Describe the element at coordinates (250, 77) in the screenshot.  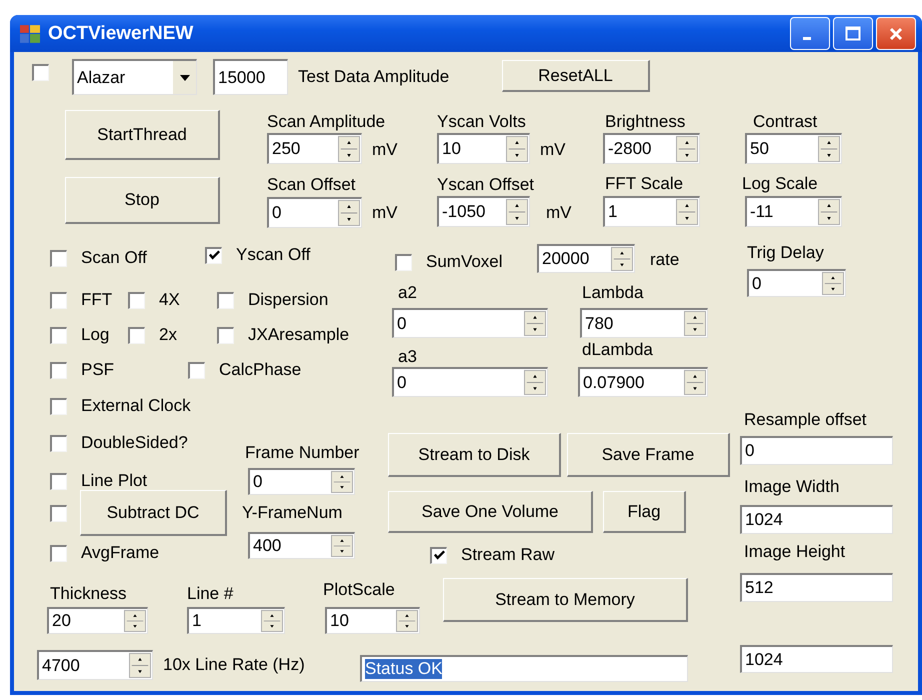
I see `text-field: 15000` at that location.